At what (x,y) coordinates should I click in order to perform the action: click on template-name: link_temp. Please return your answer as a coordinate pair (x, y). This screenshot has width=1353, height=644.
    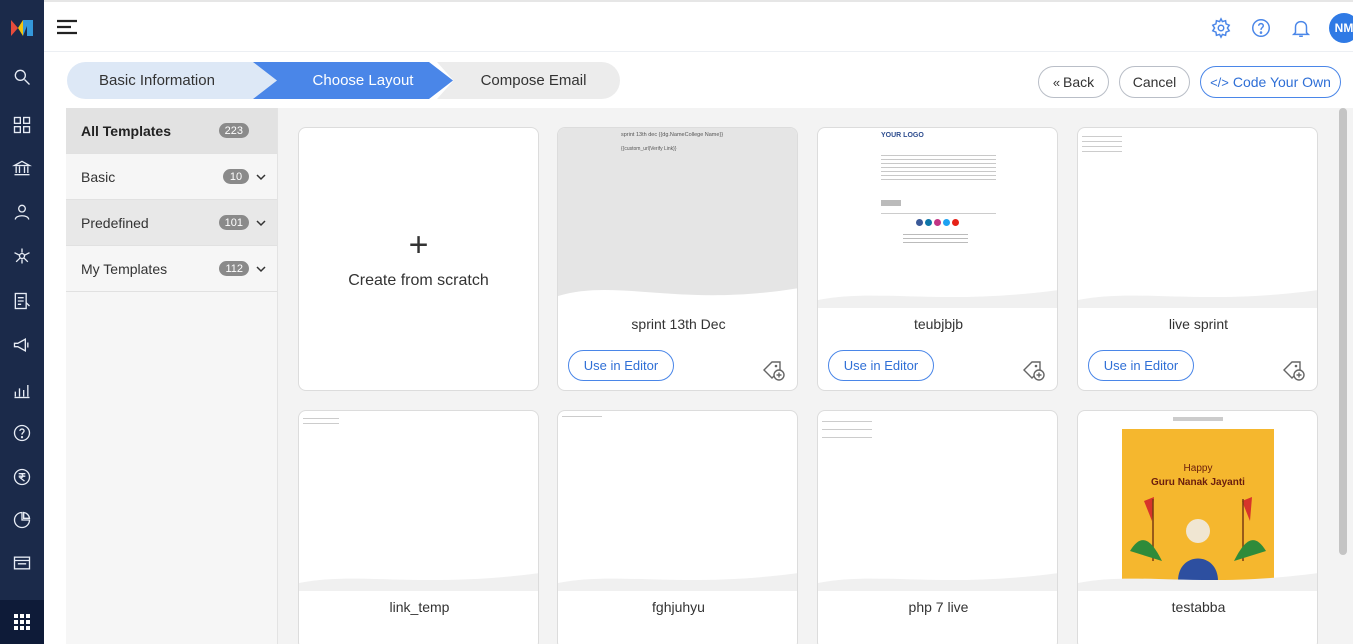
    Looking at the image, I should click on (419, 607).